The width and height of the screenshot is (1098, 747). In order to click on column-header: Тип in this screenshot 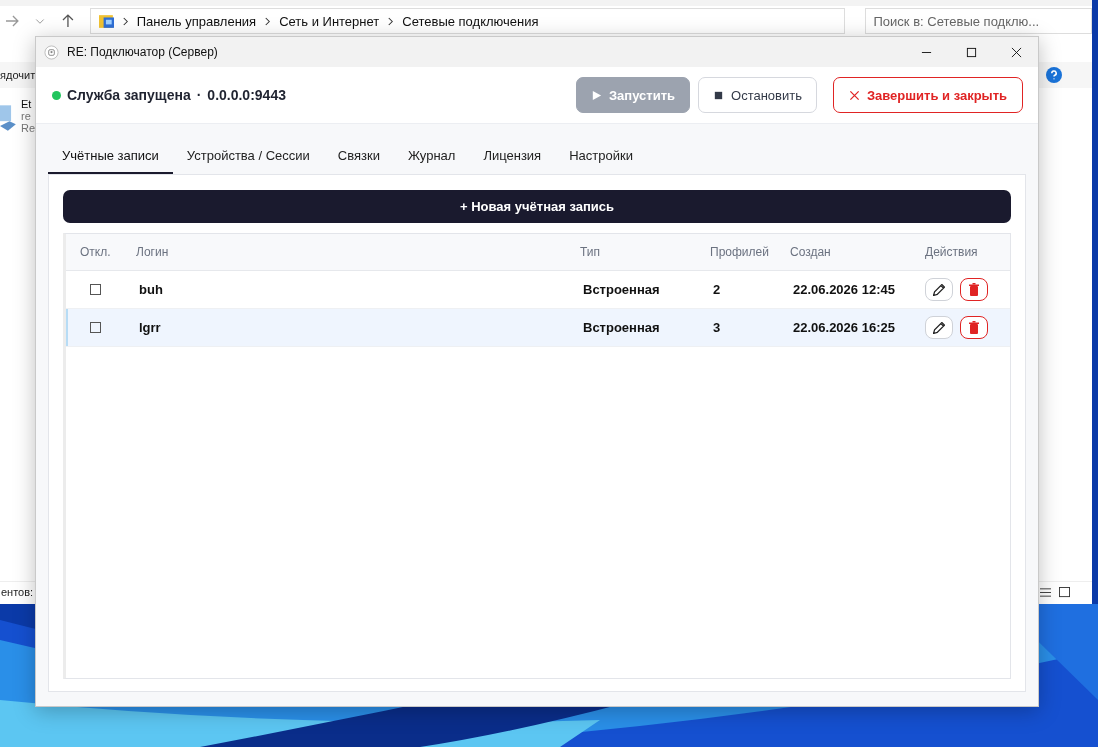, I will do `click(590, 252)`.